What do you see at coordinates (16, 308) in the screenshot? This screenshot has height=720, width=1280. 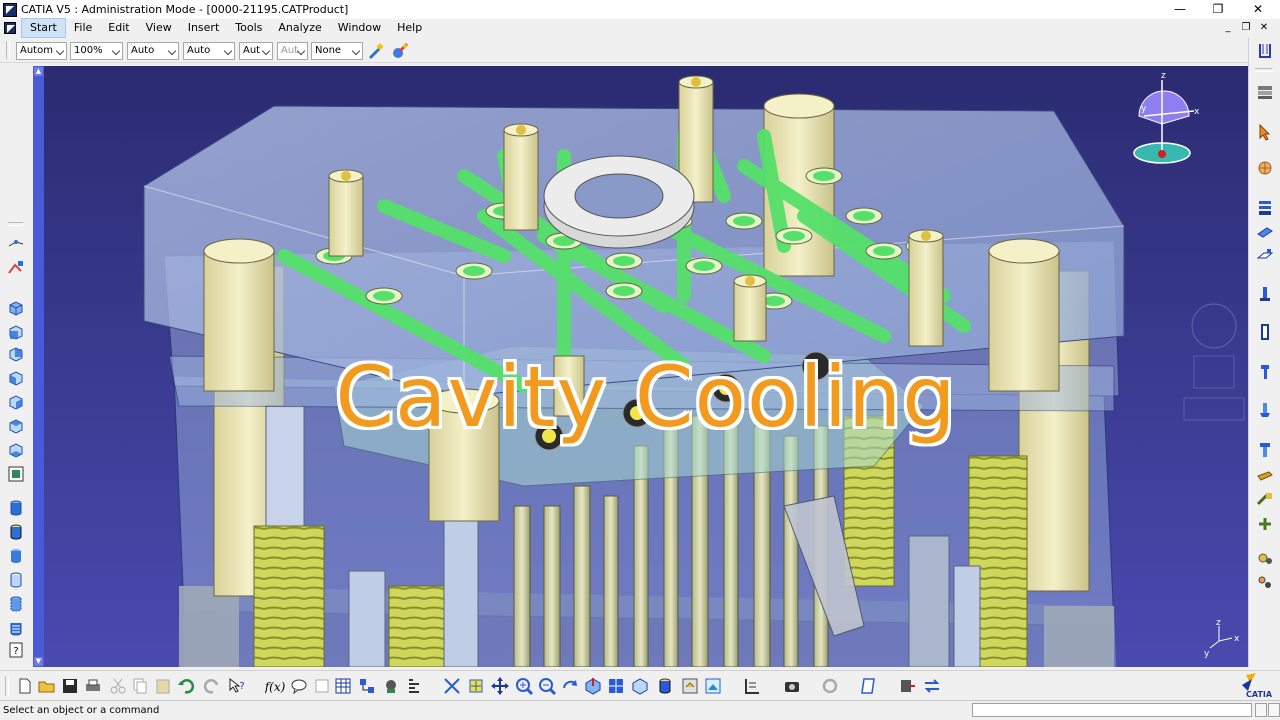 I see `view-iso-icon` at bounding box center [16, 308].